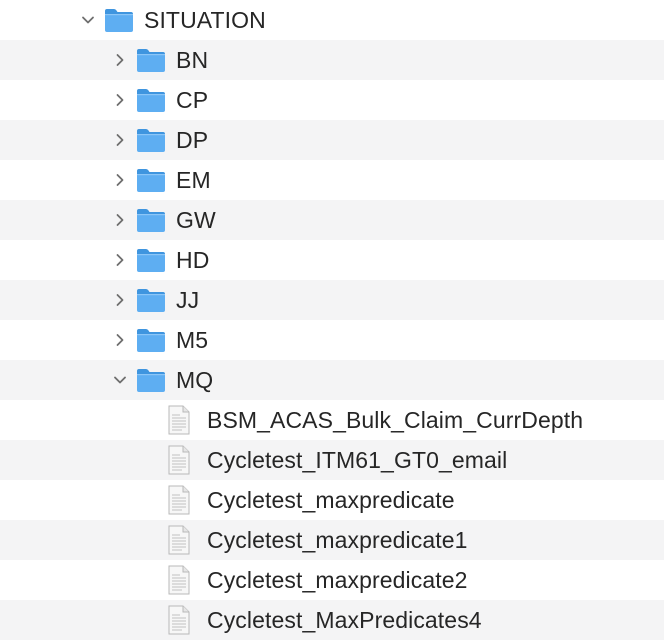  What do you see at coordinates (195, 379) in the screenshot?
I see `tree-row-label: MQ` at bounding box center [195, 379].